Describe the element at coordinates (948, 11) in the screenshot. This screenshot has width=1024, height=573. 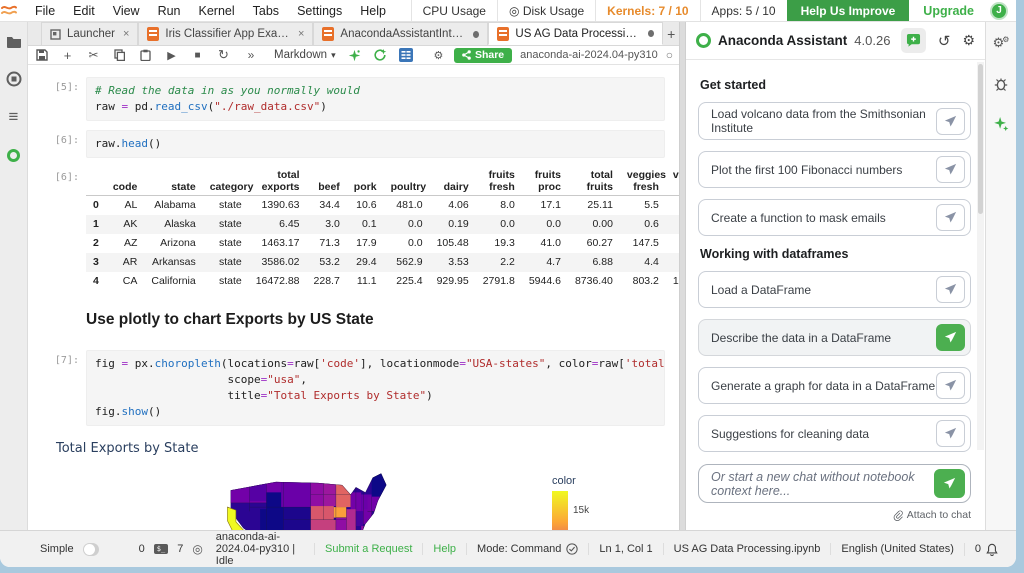
I see `upgrade-link: Upgrade` at that location.